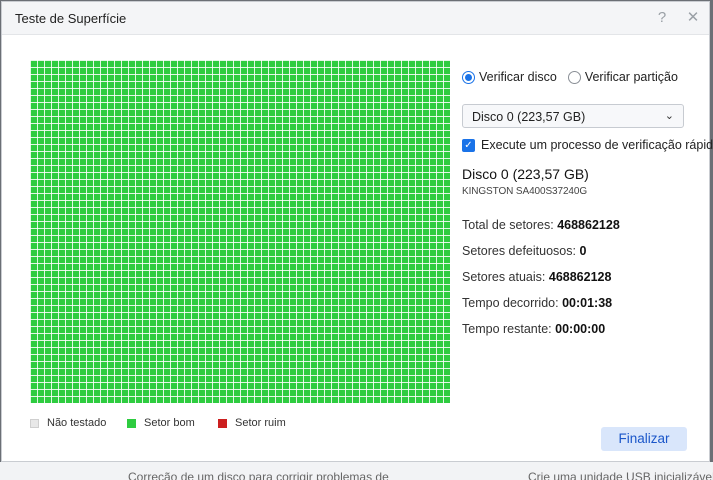  I want to click on radio-button-partition, so click(574, 77).